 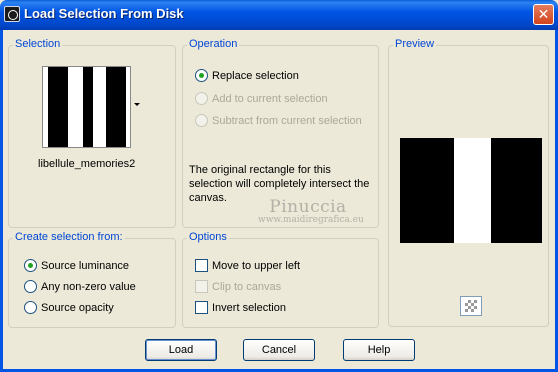 What do you see at coordinates (213, 44) in the screenshot?
I see `operation-group-label: Operation` at bounding box center [213, 44].